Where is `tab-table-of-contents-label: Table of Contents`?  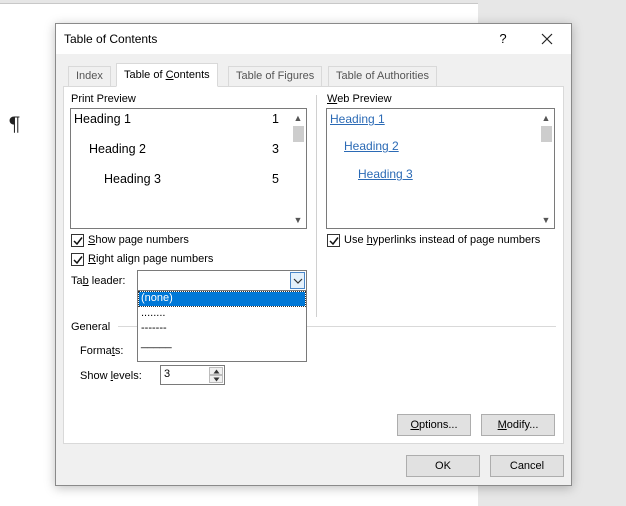 tab-table-of-contents-label: Table of Contents is located at coordinates (167, 75).